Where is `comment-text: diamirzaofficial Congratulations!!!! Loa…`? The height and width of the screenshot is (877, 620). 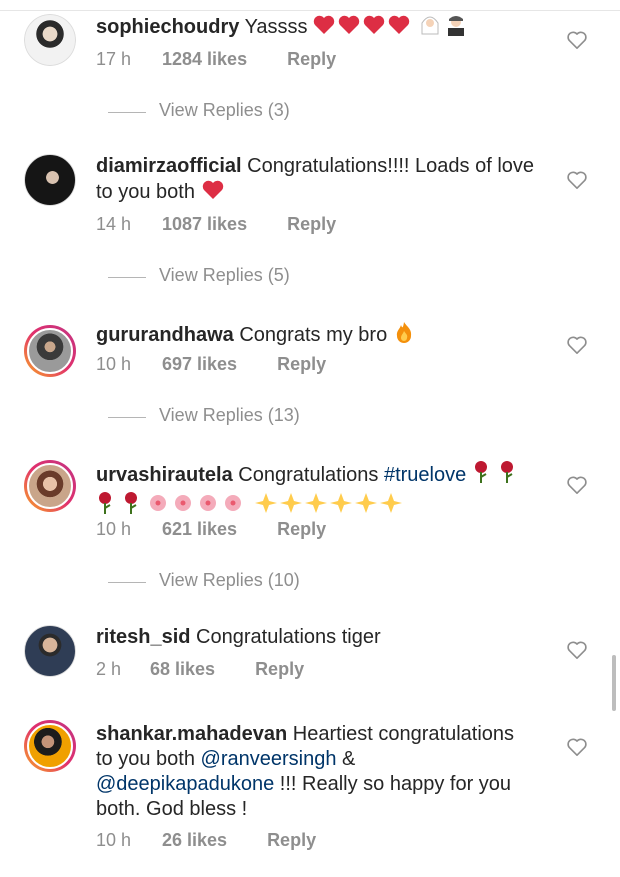
comment-text: diamirzaofficial Congratulations!!!! Loa… is located at coordinates (316, 181).